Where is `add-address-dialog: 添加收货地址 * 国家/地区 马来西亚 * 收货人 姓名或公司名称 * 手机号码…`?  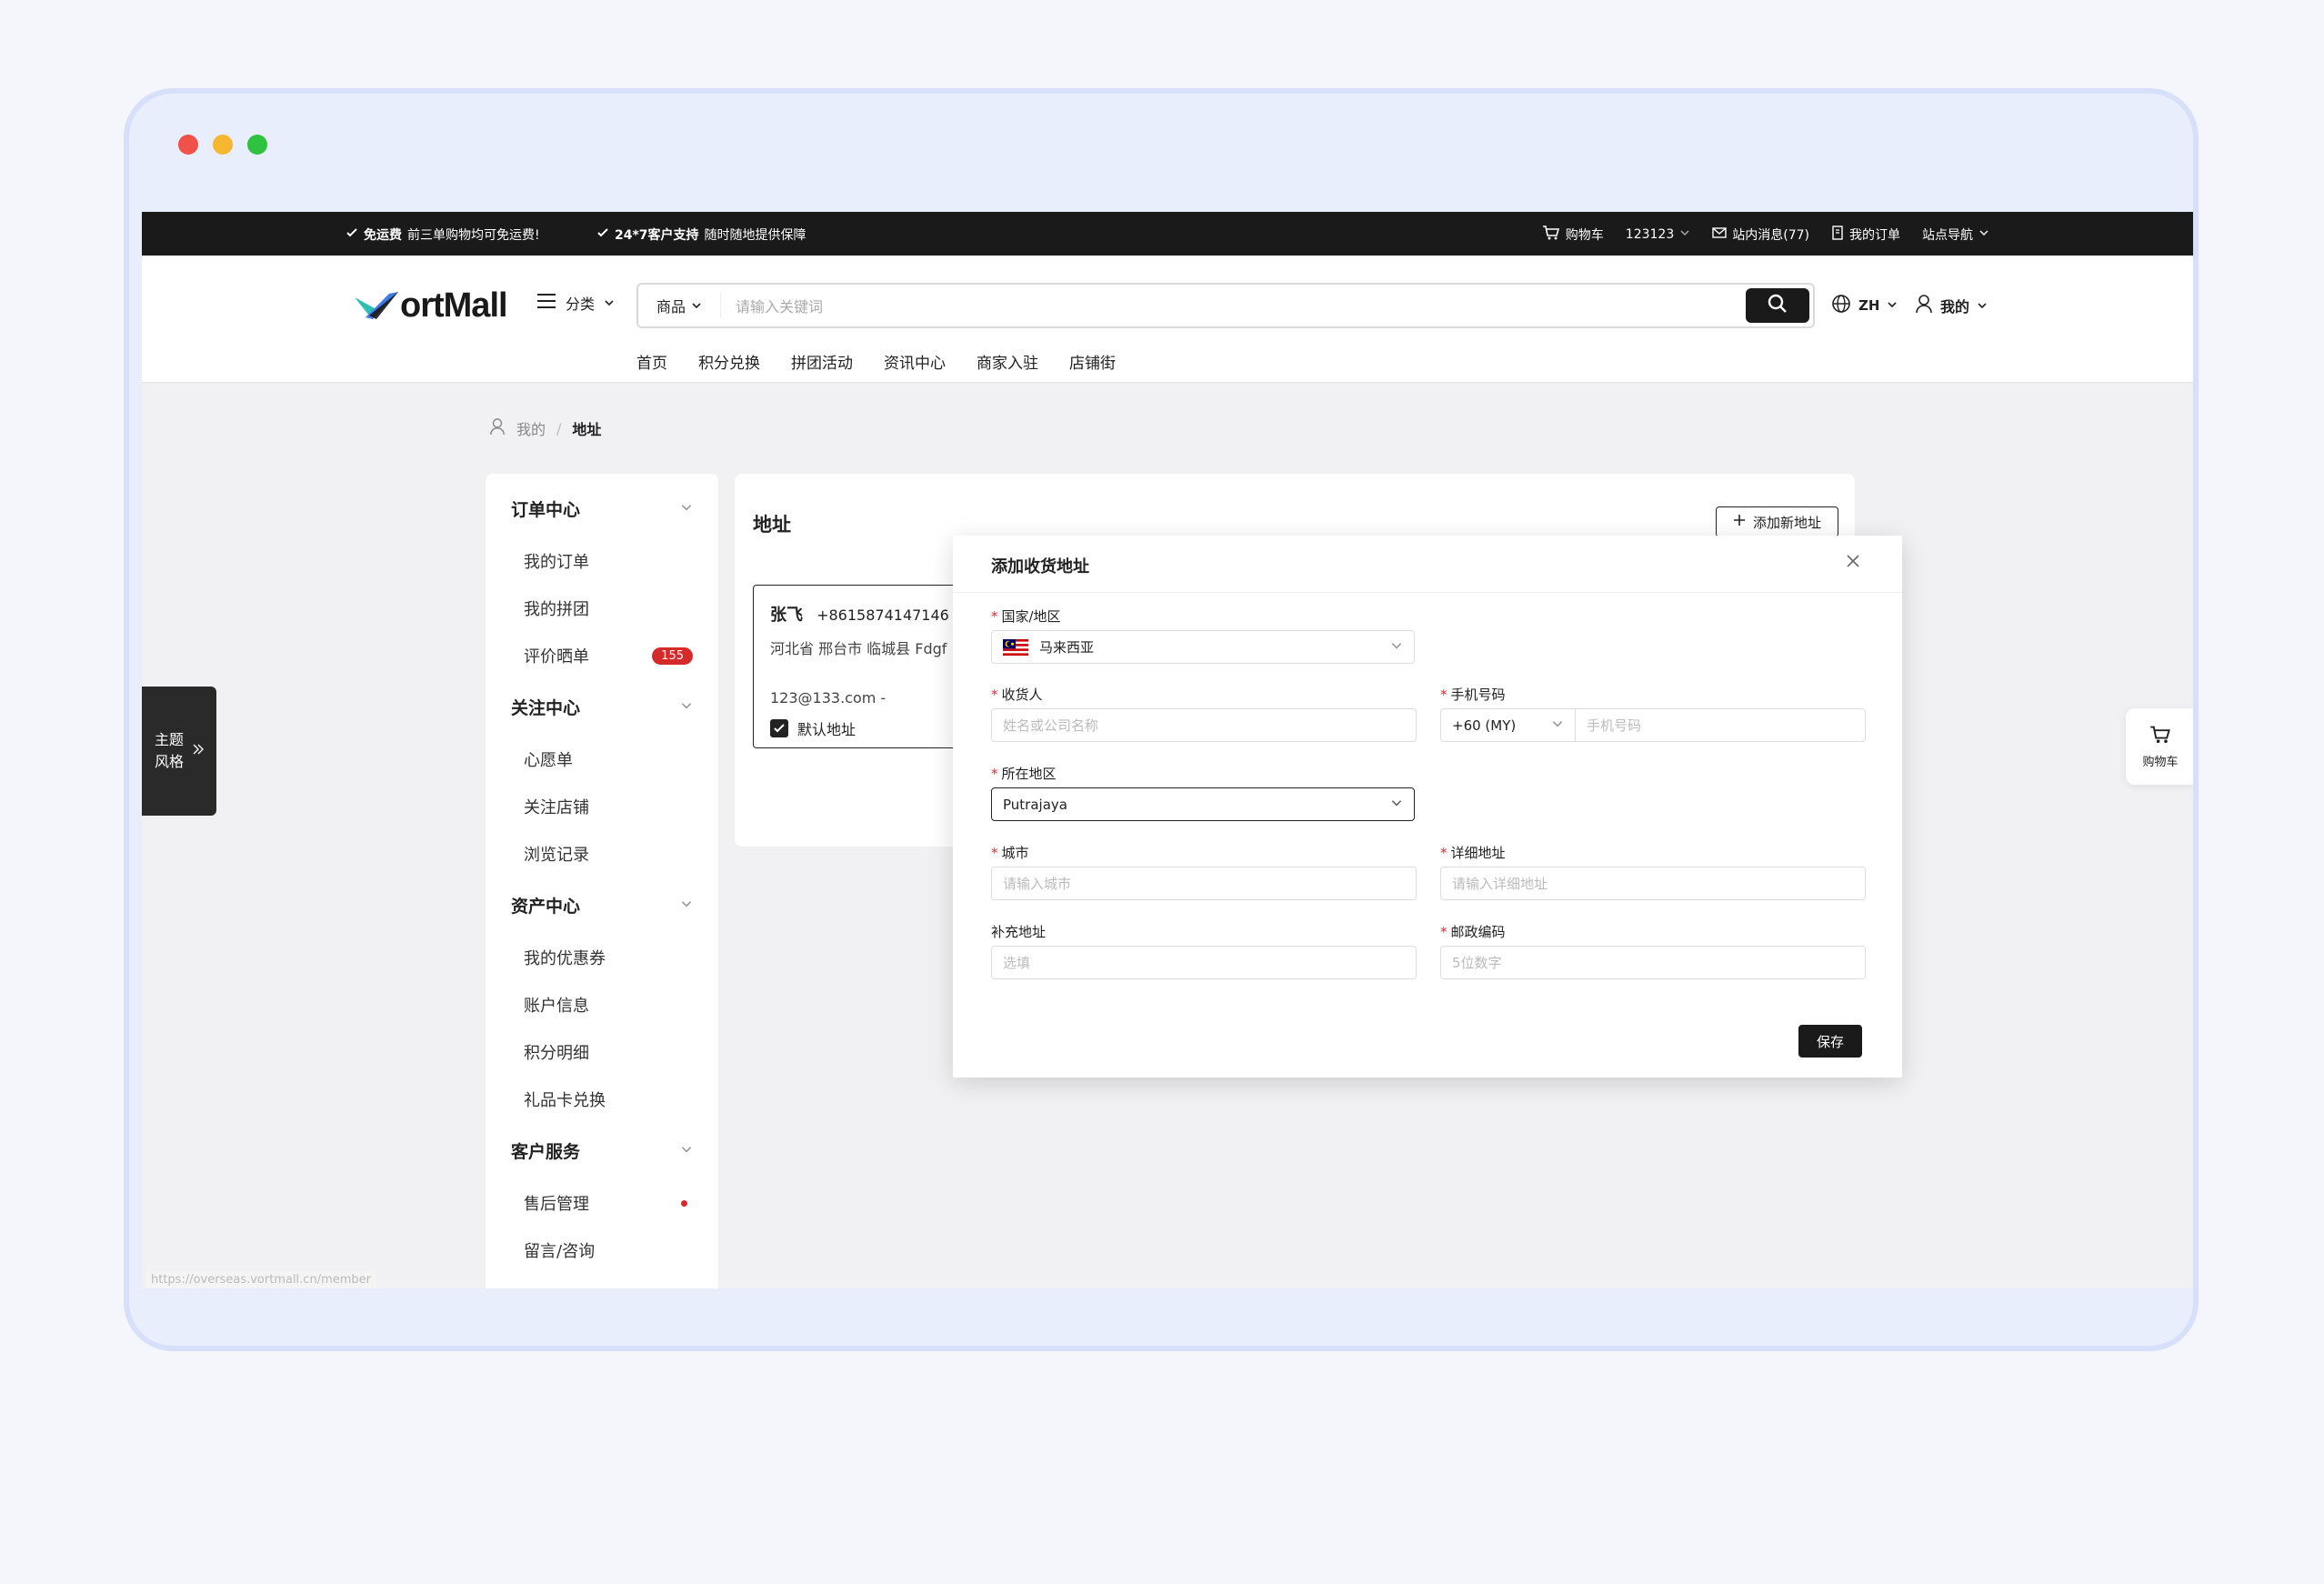
add-address-dialog: 添加收货地址 * 国家/地区 马来西亚 * 收货人 姓名或公司名称 * 手机号码… is located at coordinates (1428, 807).